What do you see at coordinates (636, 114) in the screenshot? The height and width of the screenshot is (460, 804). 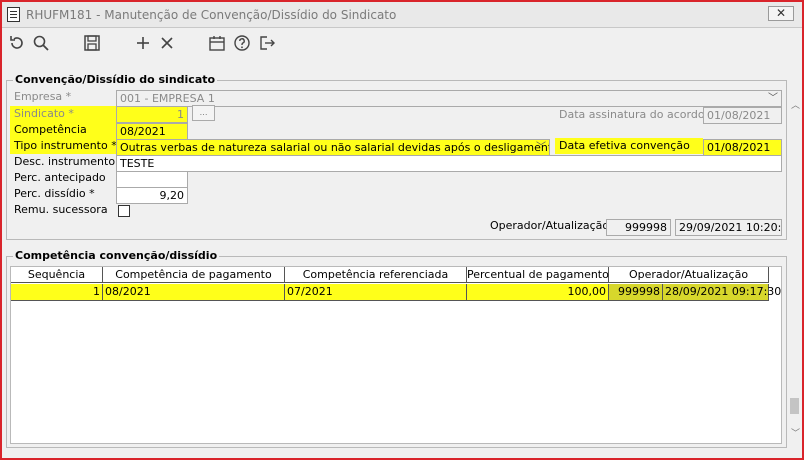 I see `data-assinatura-label: Data assinatura do acordo *` at bounding box center [636, 114].